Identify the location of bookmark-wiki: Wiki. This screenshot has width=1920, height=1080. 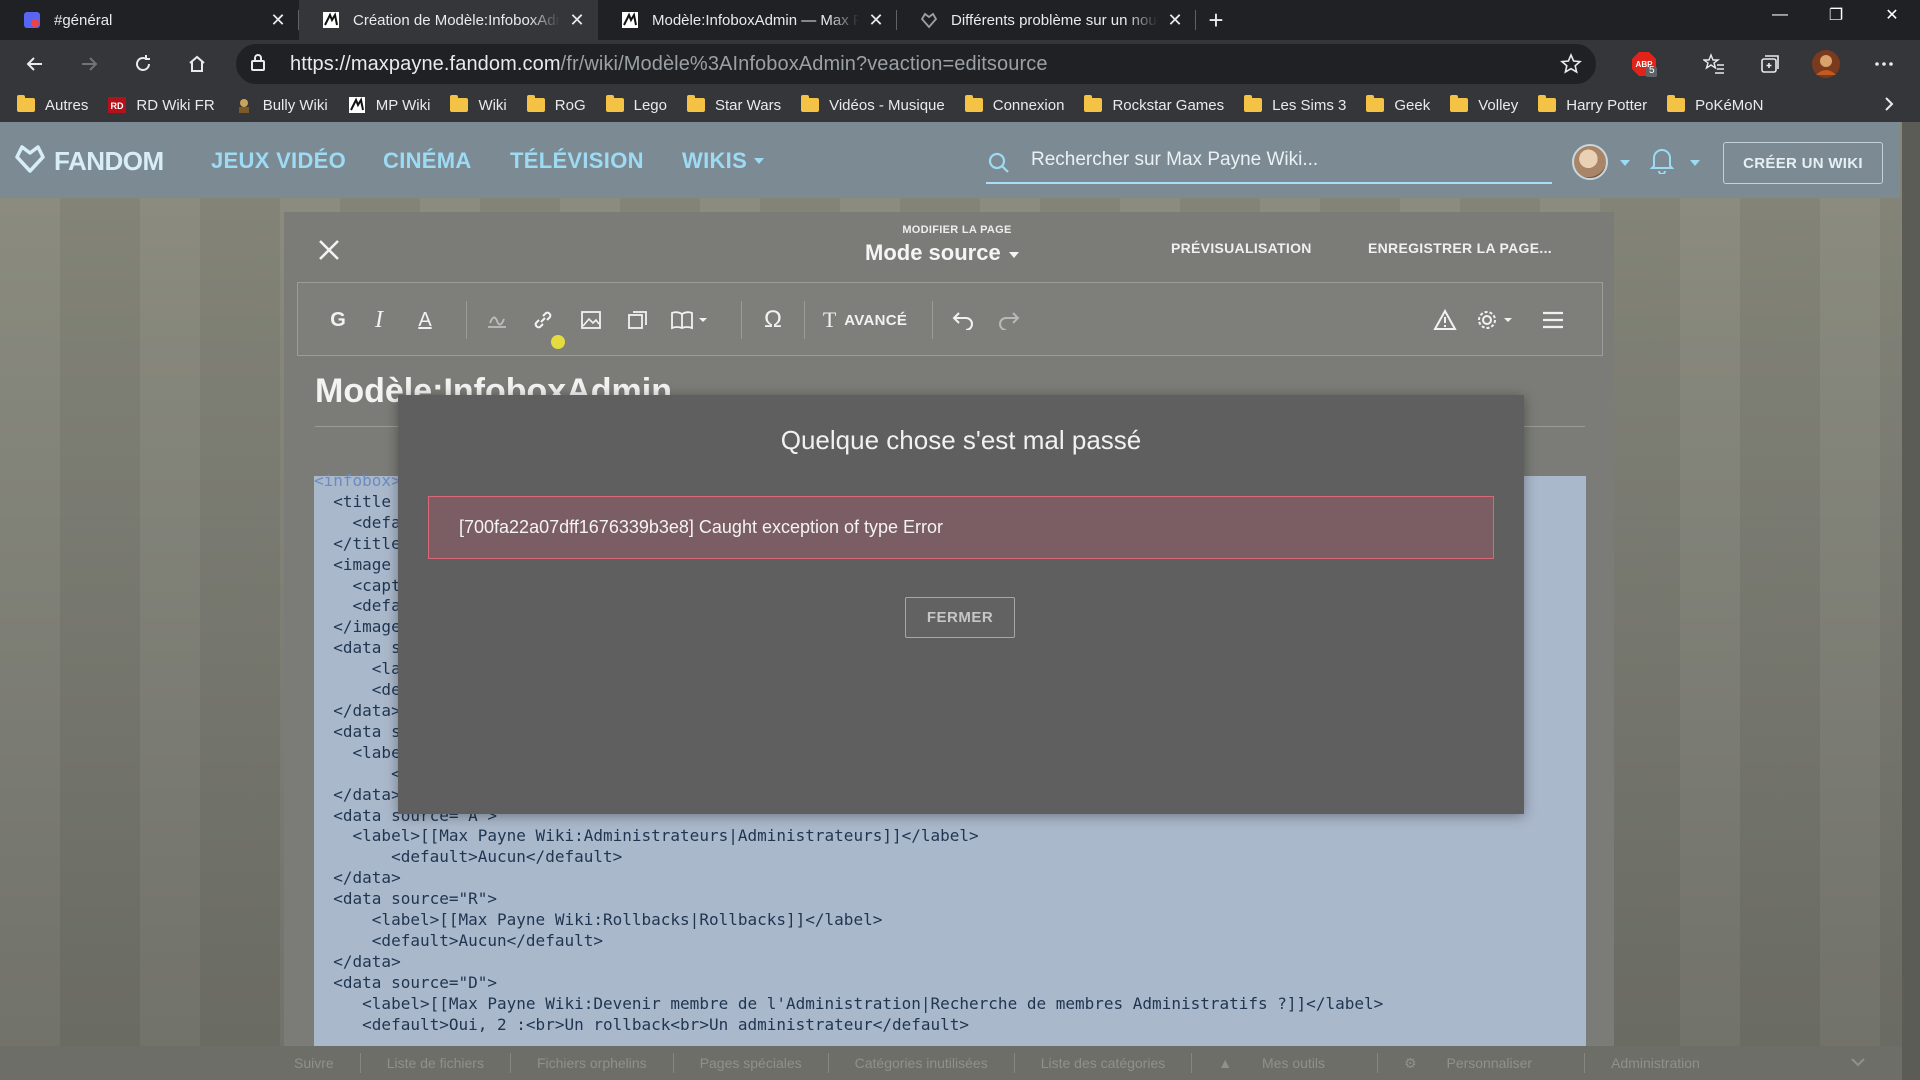
(478, 104).